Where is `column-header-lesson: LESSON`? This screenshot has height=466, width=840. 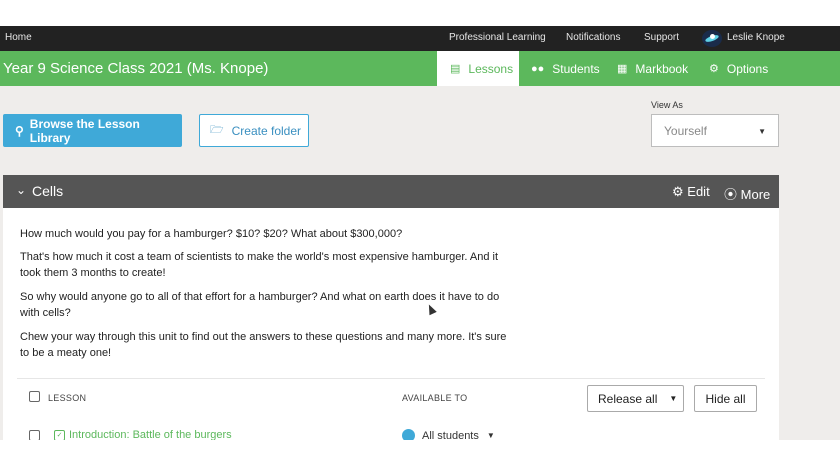
column-header-lesson: LESSON is located at coordinates (67, 398).